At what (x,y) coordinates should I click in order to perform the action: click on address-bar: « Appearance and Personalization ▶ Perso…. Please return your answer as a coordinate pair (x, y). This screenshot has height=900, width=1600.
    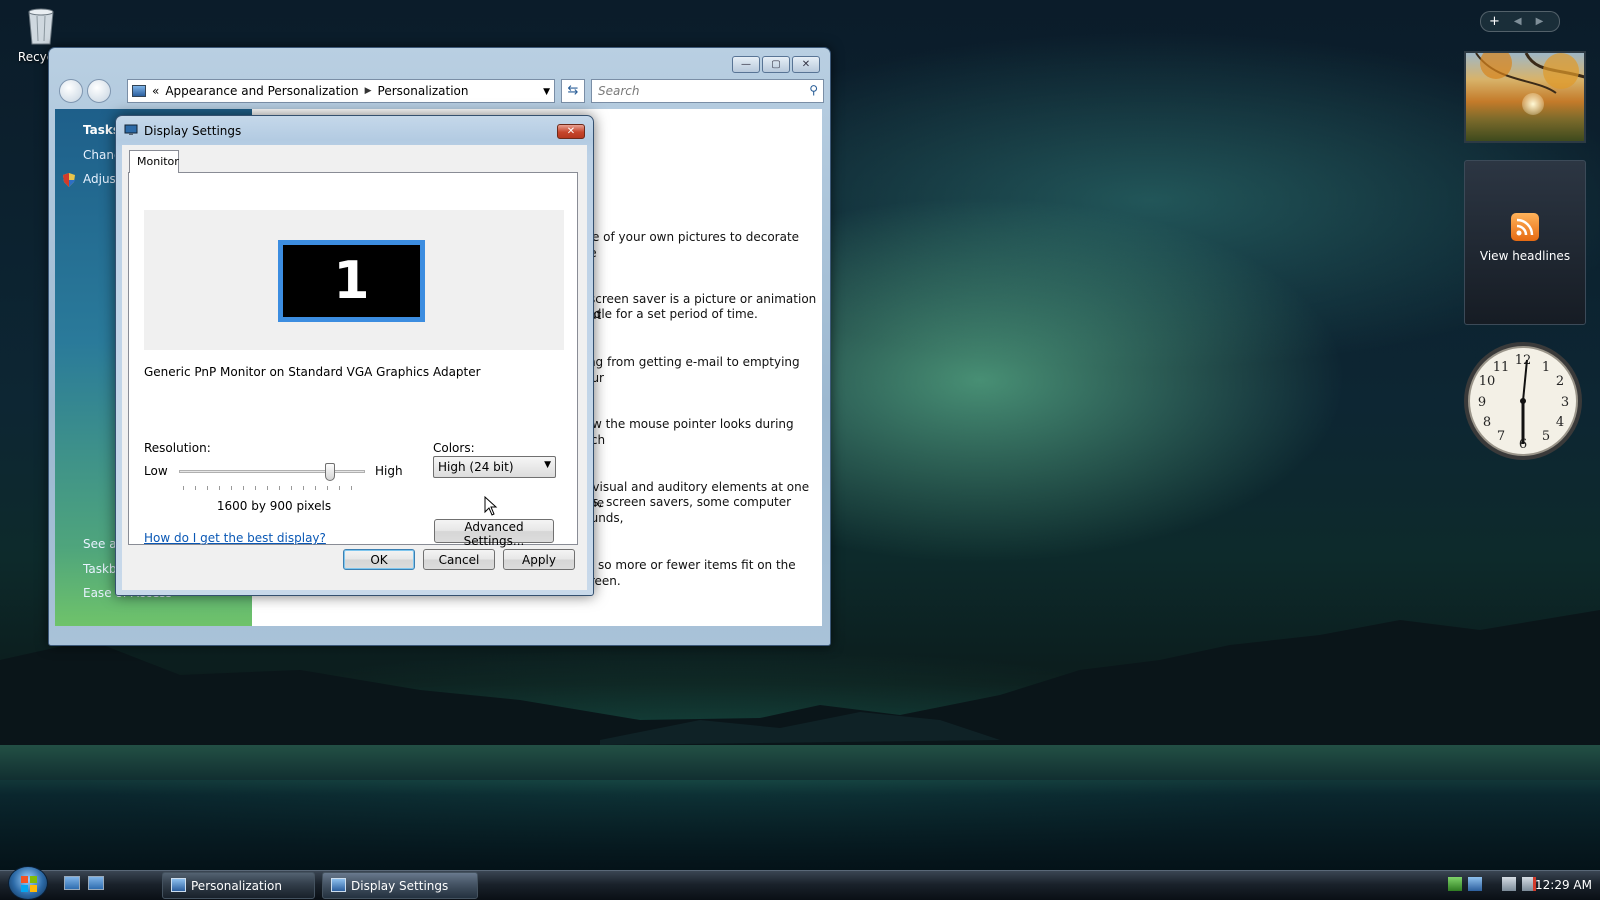
    Looking at the image, I should click on (341, 91).